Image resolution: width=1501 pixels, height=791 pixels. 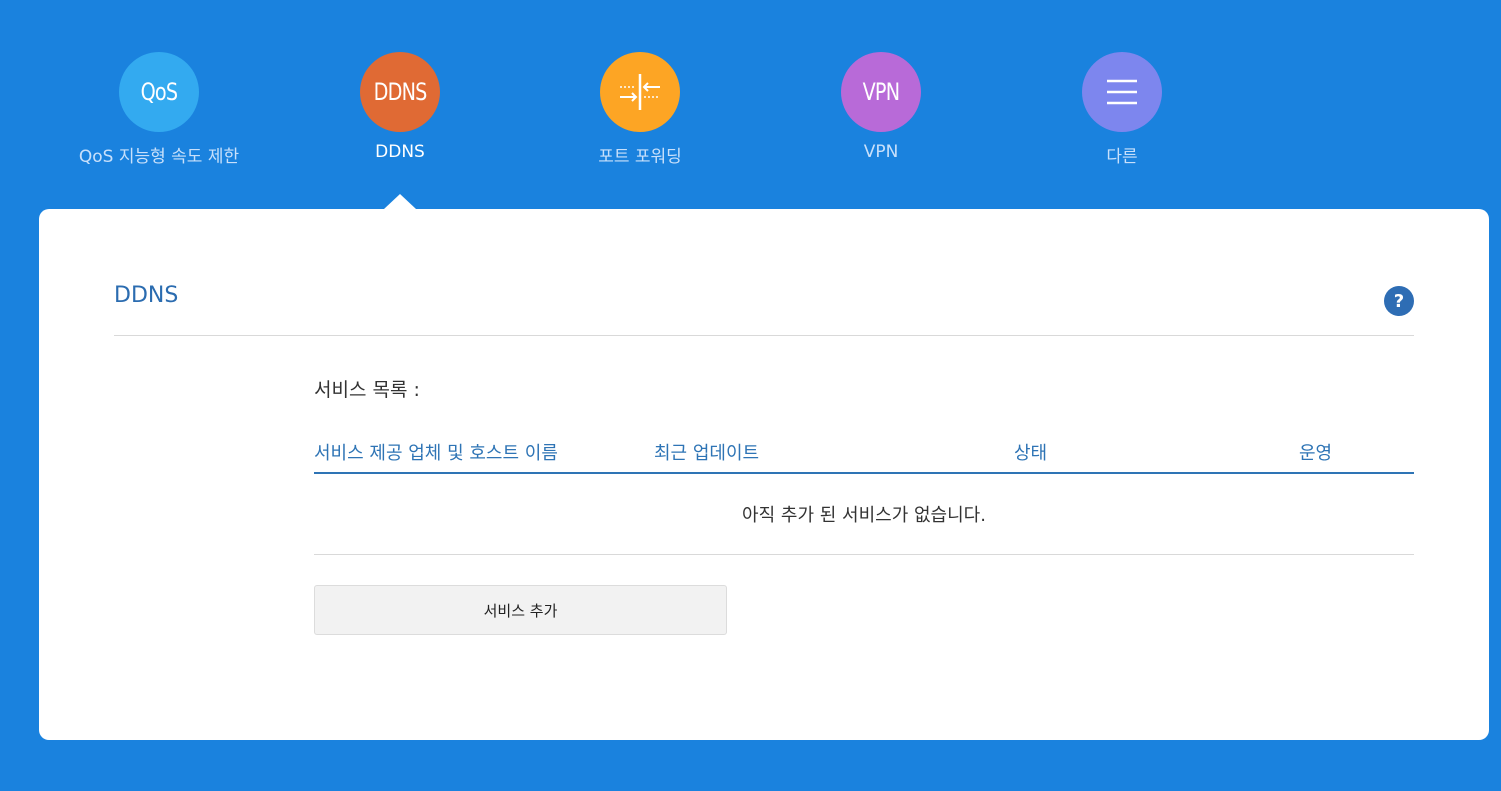 I want to click on port-forwarding-icon, so click(x=640, y=92).